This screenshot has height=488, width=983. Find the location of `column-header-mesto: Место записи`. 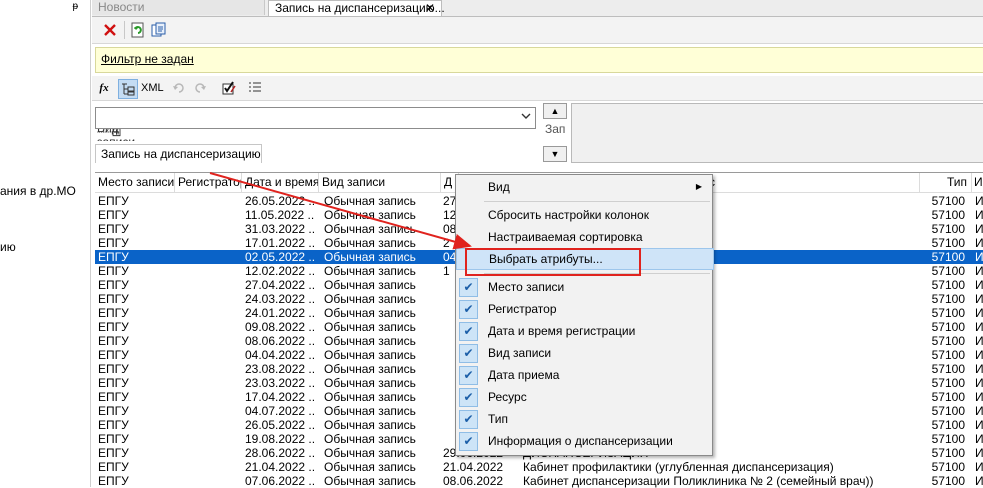

column-header-mesto: Место записи is located at coordinates (135, 182).